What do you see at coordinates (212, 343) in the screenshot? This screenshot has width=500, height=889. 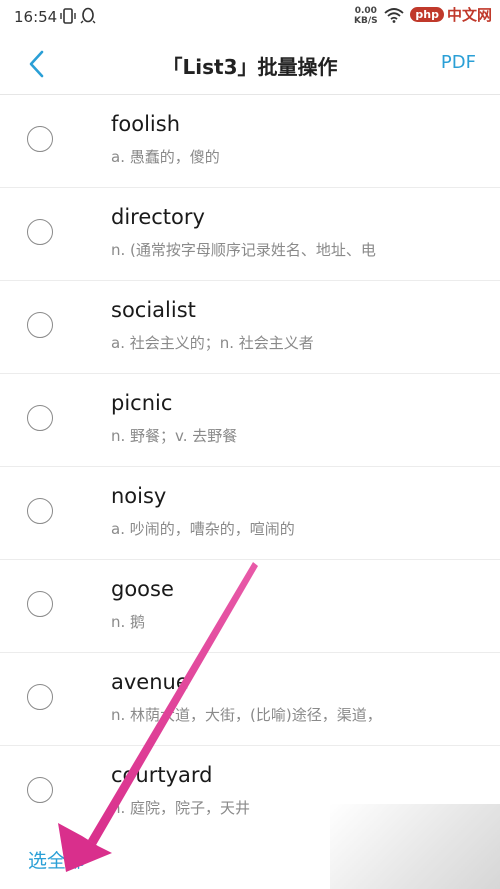 I see `word-definition: a. 社会主义的；n. 社会主义者` at bounding box center [212, 343].